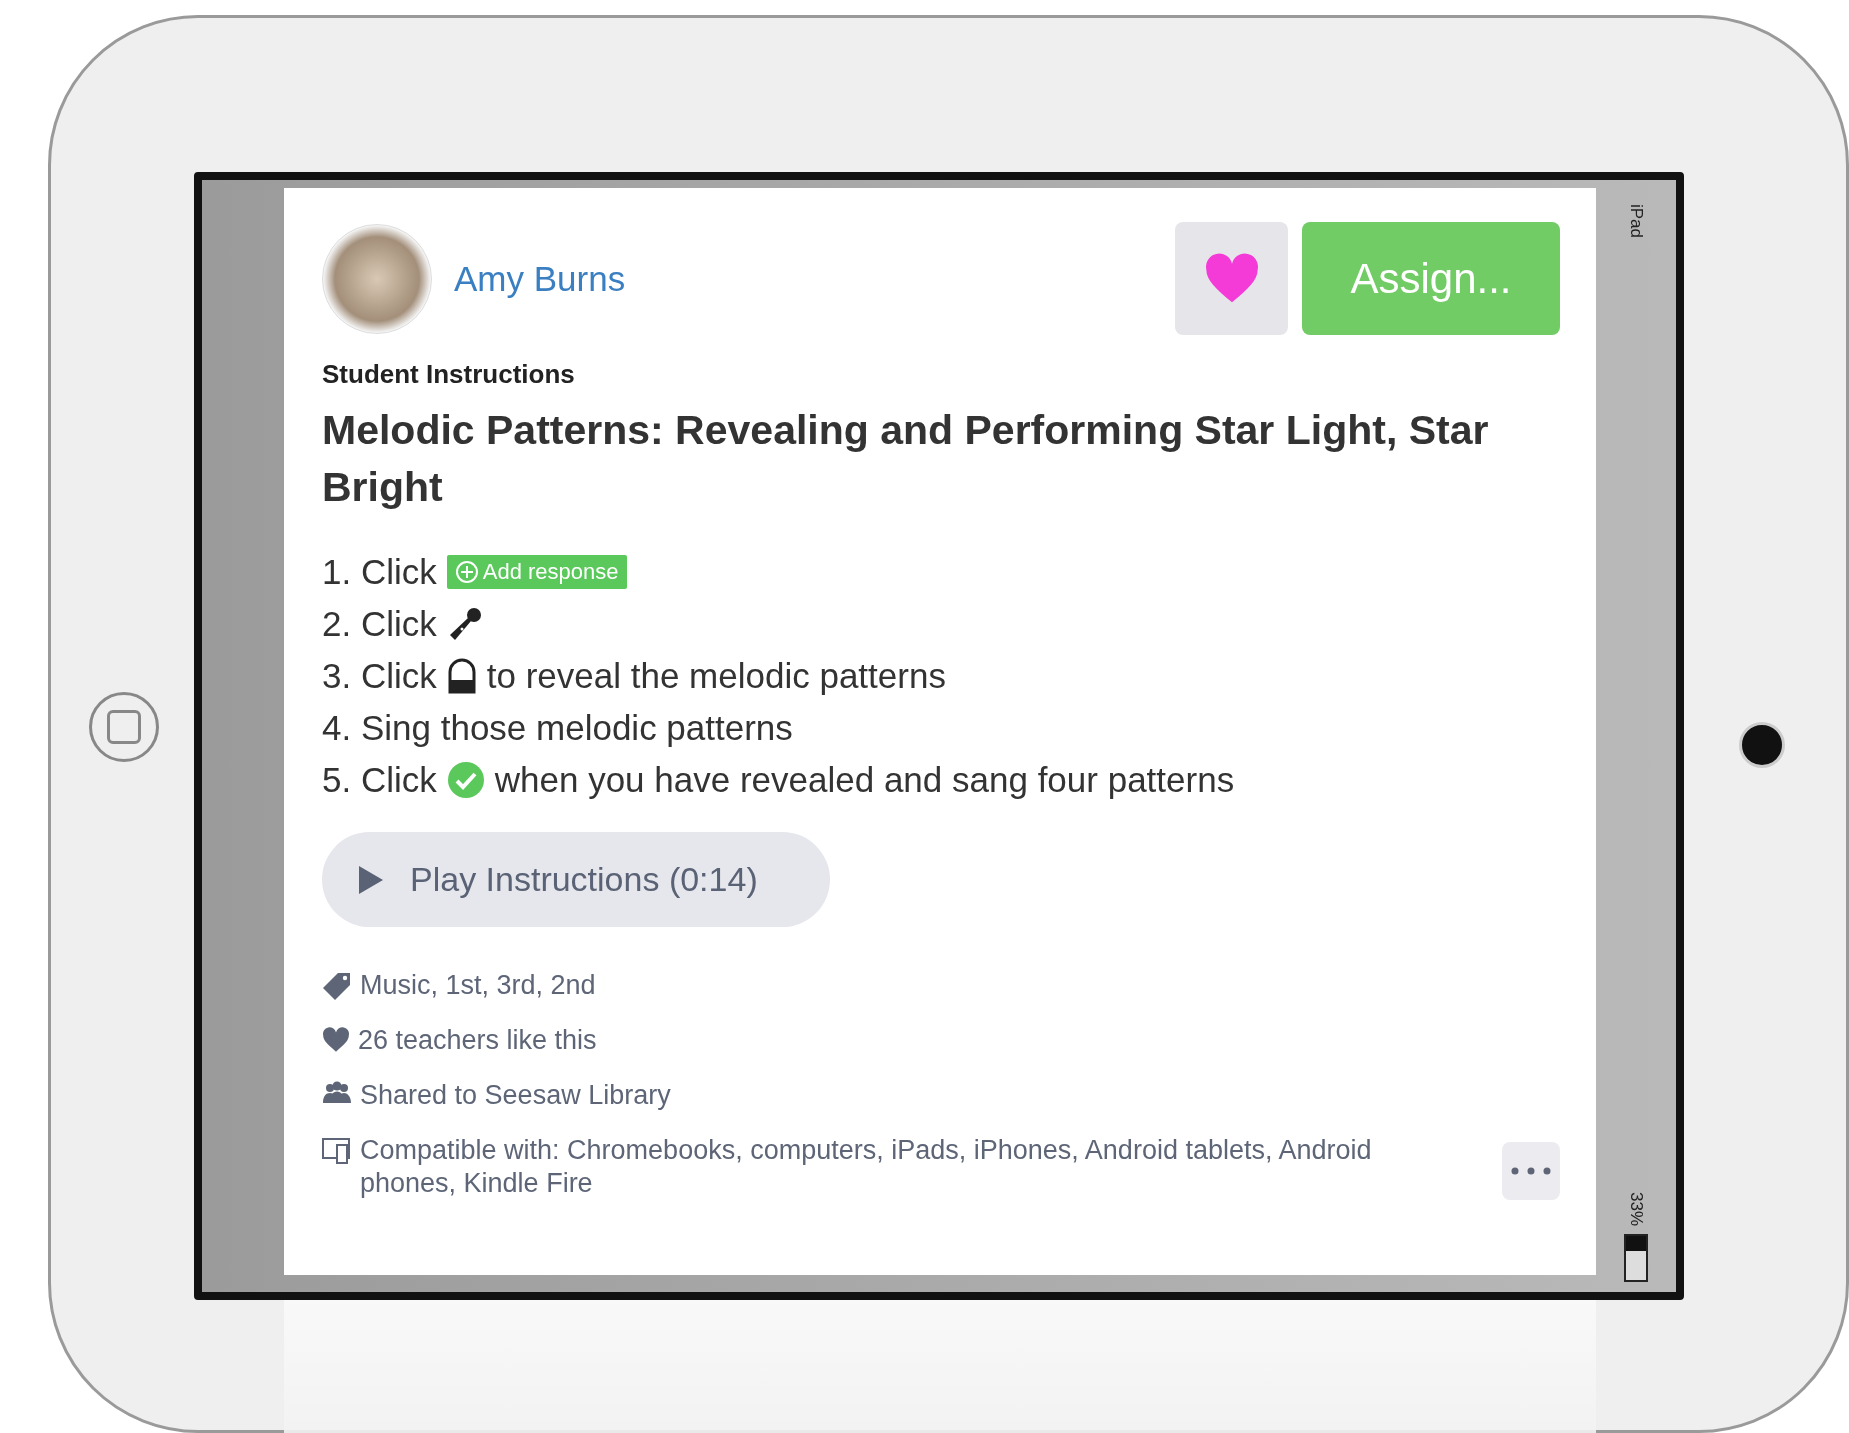 This screenshot has height=1433, width=1849. I want to click on camera-icon, so click(1762, 745).